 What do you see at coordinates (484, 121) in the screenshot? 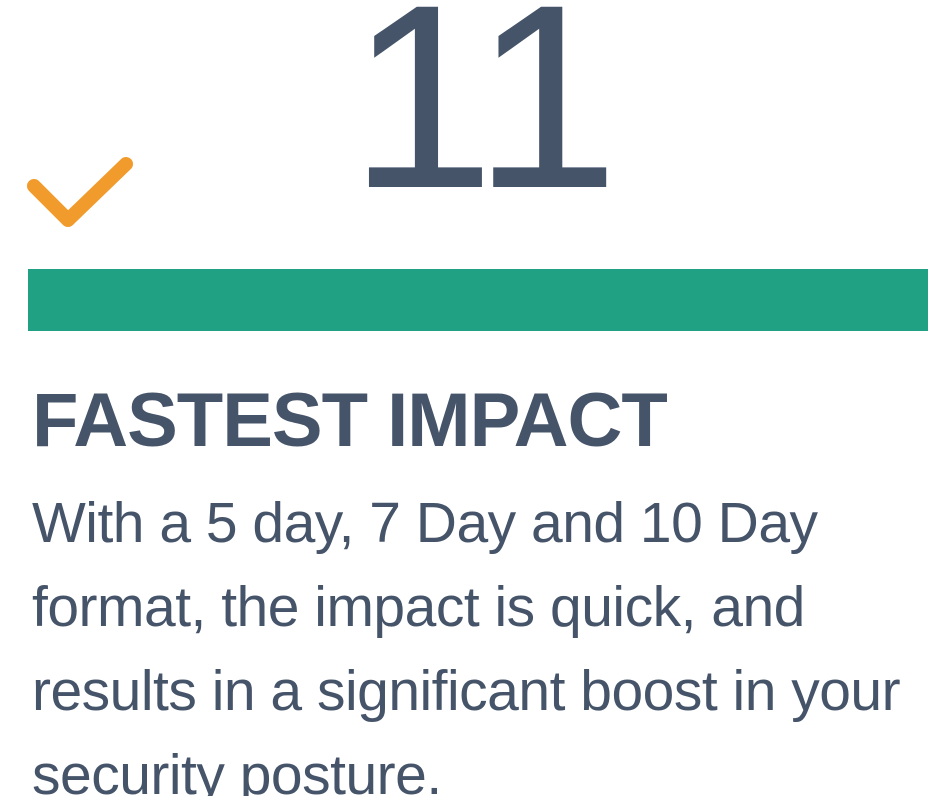
I see `stat-number: 11` at bounding box center [484, 121].